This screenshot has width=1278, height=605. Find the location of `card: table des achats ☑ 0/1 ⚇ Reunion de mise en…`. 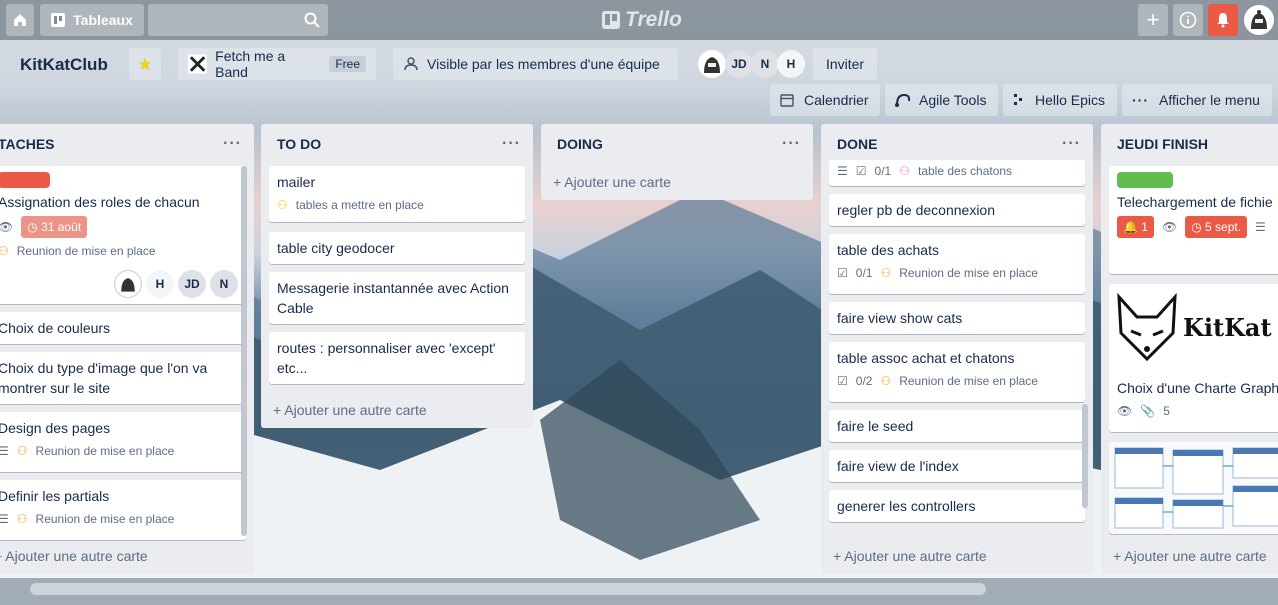

card: table des achats ☑ 0/1 ⚇ Reunion de mise en… is located at coordinates (957, 264).